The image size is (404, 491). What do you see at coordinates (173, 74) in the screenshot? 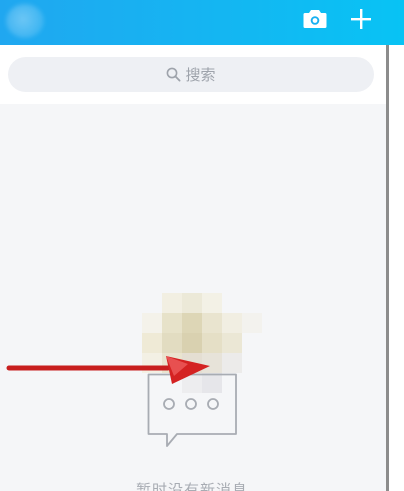
I see `search-icon` at bounding box center [173, 74].